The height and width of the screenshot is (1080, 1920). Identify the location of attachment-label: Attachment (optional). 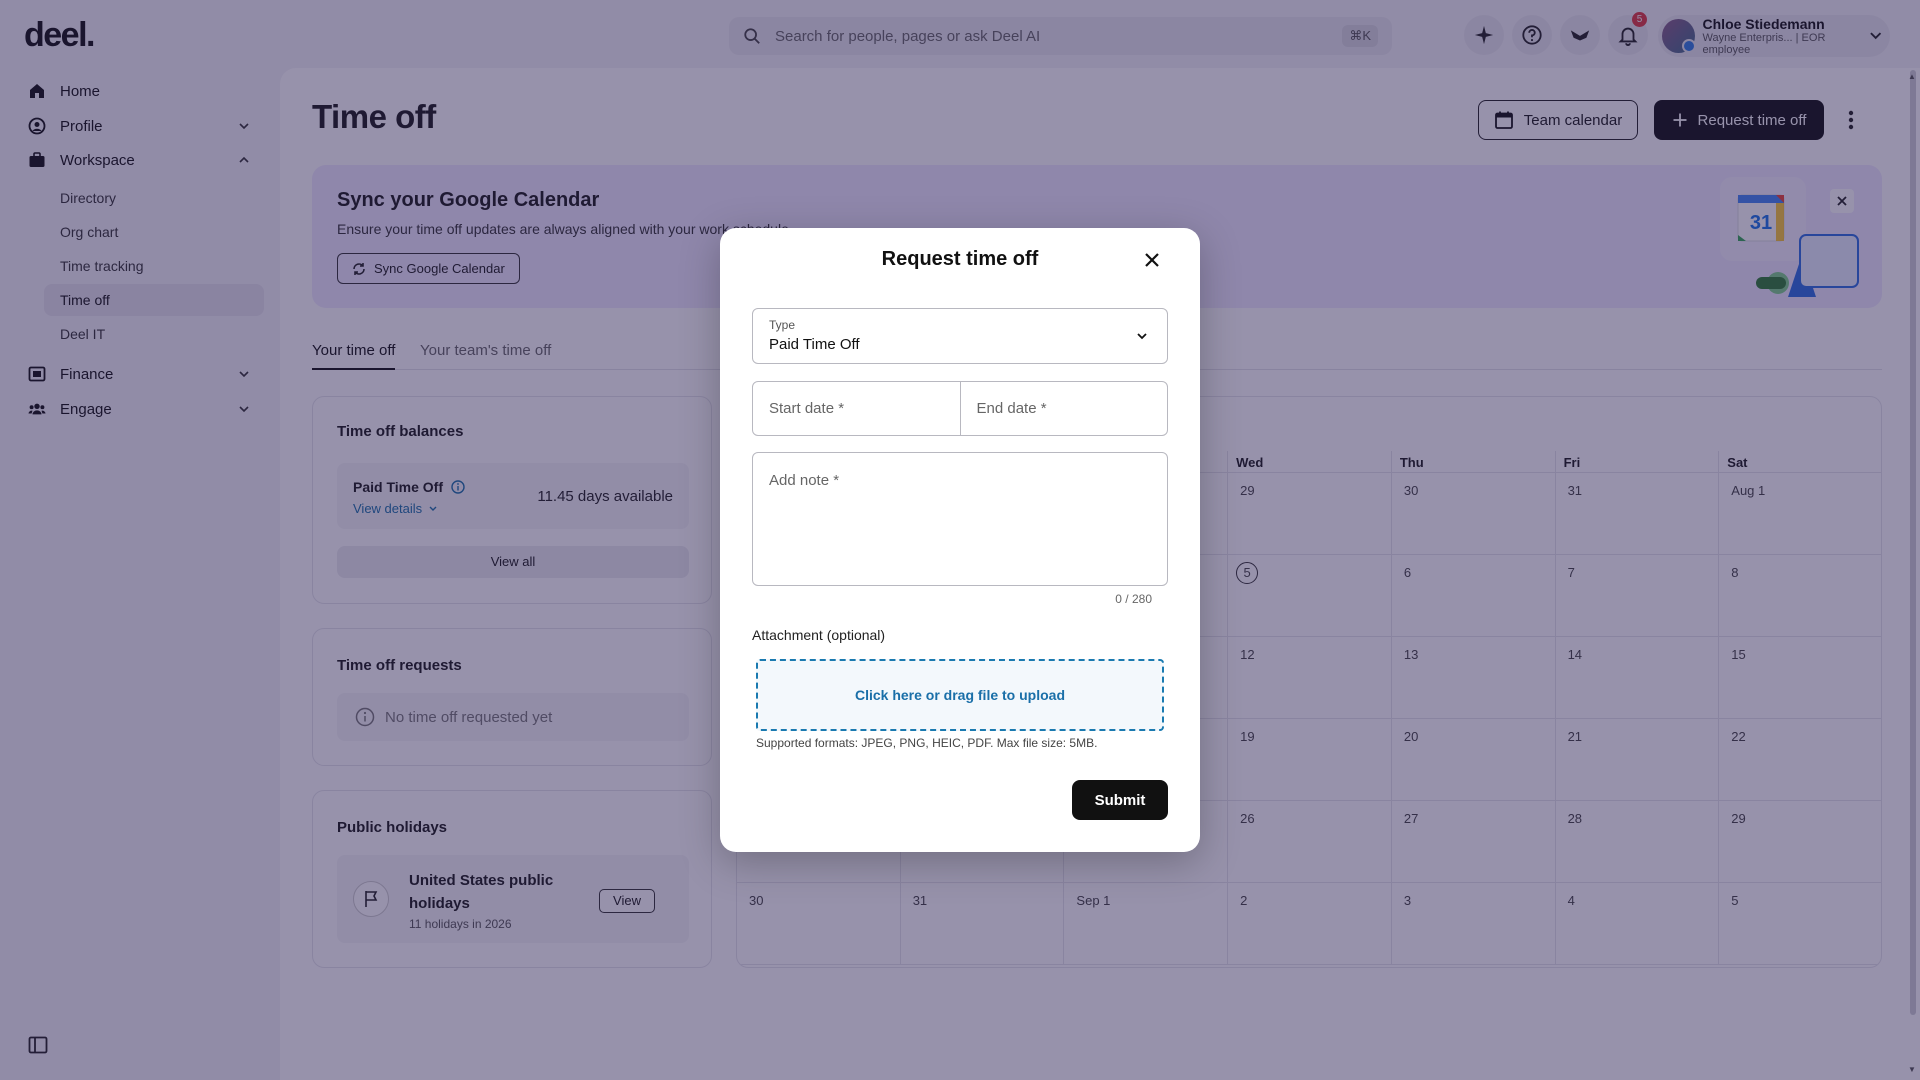
(819, 635).